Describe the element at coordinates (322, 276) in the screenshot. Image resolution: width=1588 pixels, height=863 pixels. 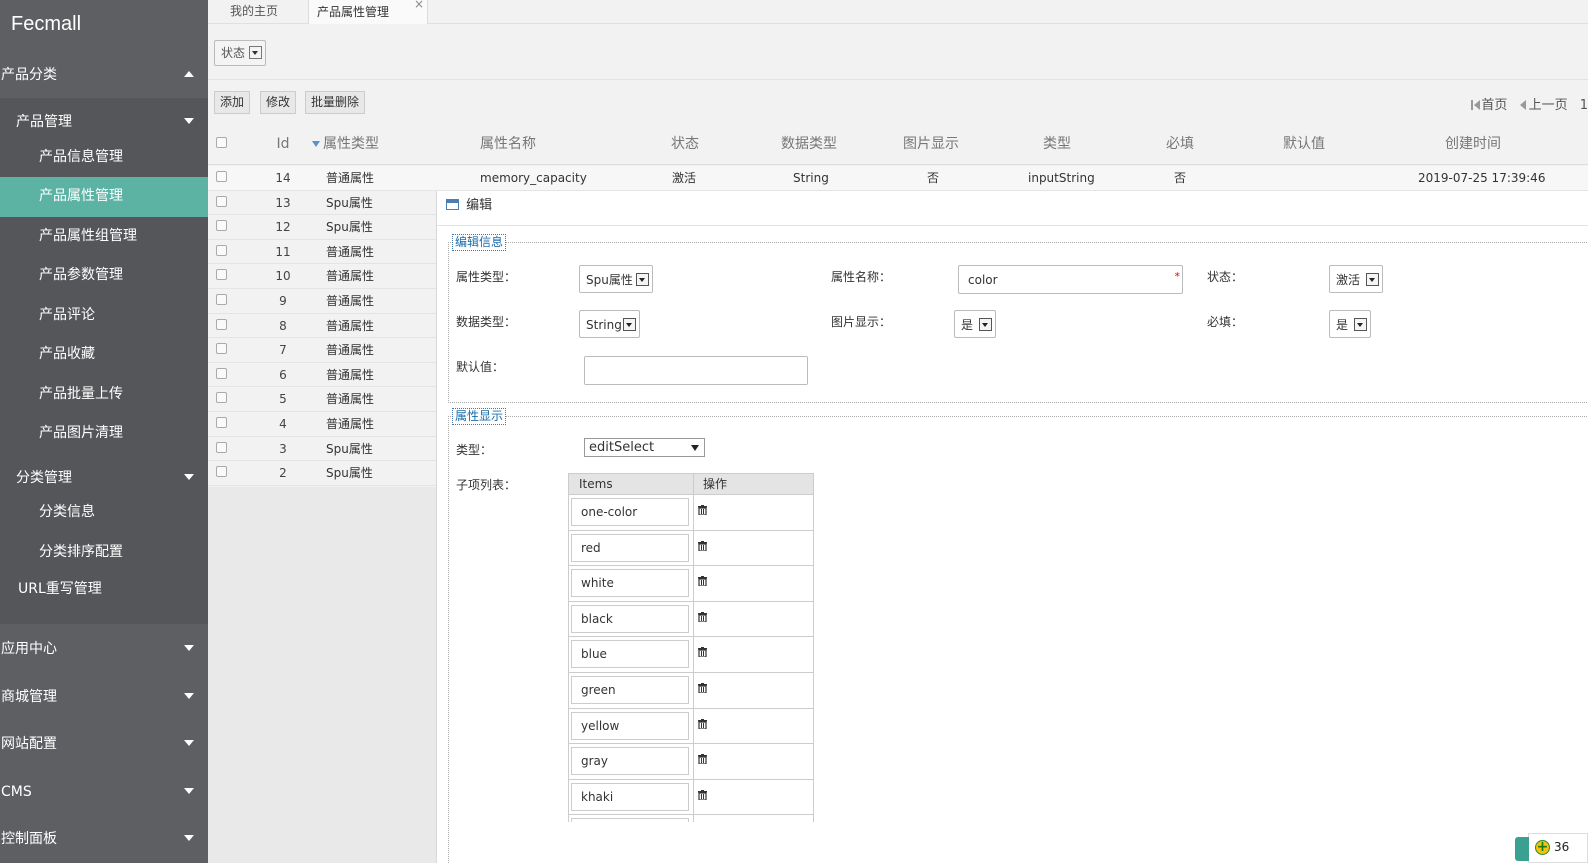
I see `table-row: 10 普通属性` at that location.